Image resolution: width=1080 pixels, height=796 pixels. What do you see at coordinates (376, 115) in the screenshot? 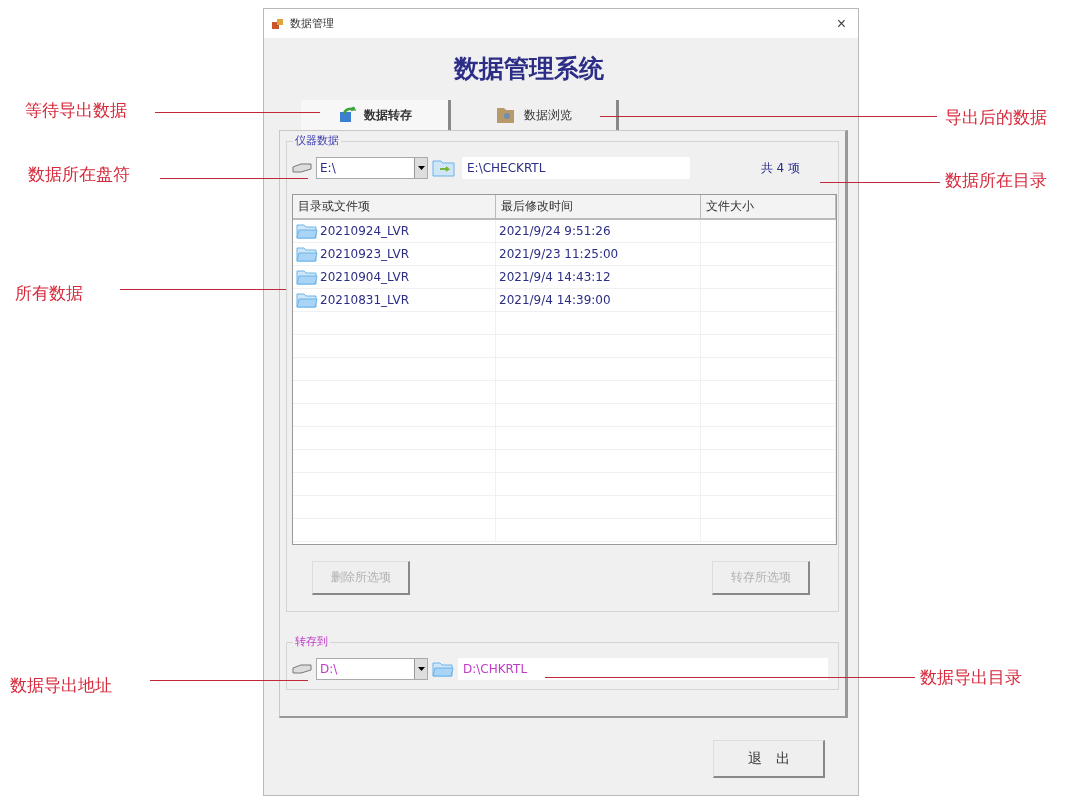
I see `tab: 数据转存` at bounding box center [376, 115].